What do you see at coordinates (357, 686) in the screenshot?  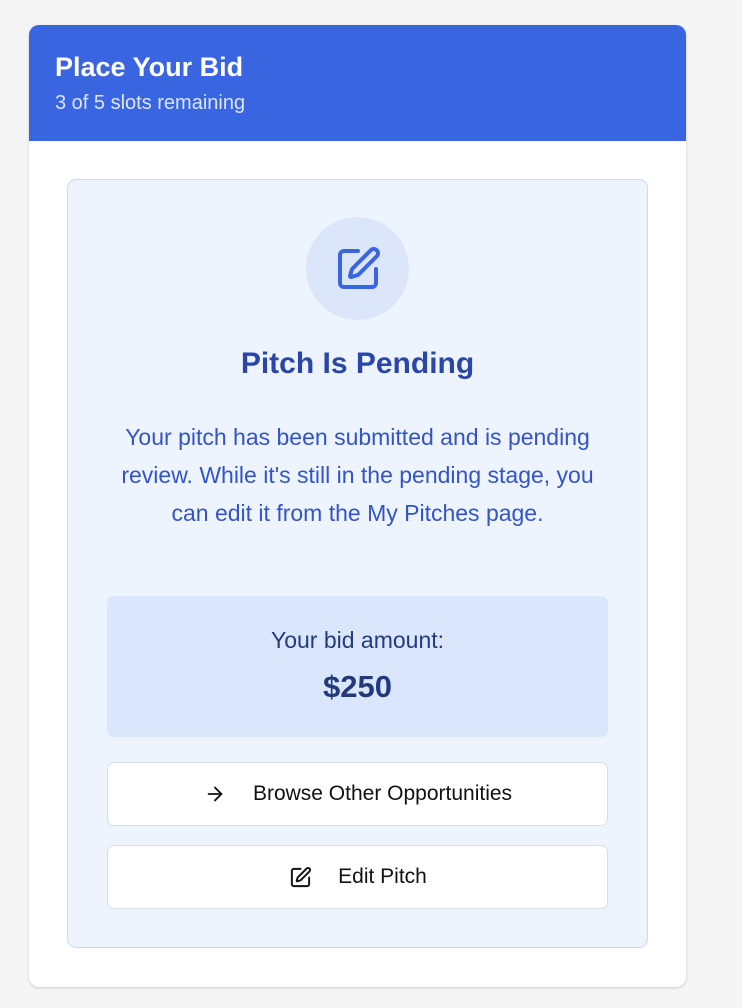 I see `bid-amount-value: $250` at bounding box center [357, 686].